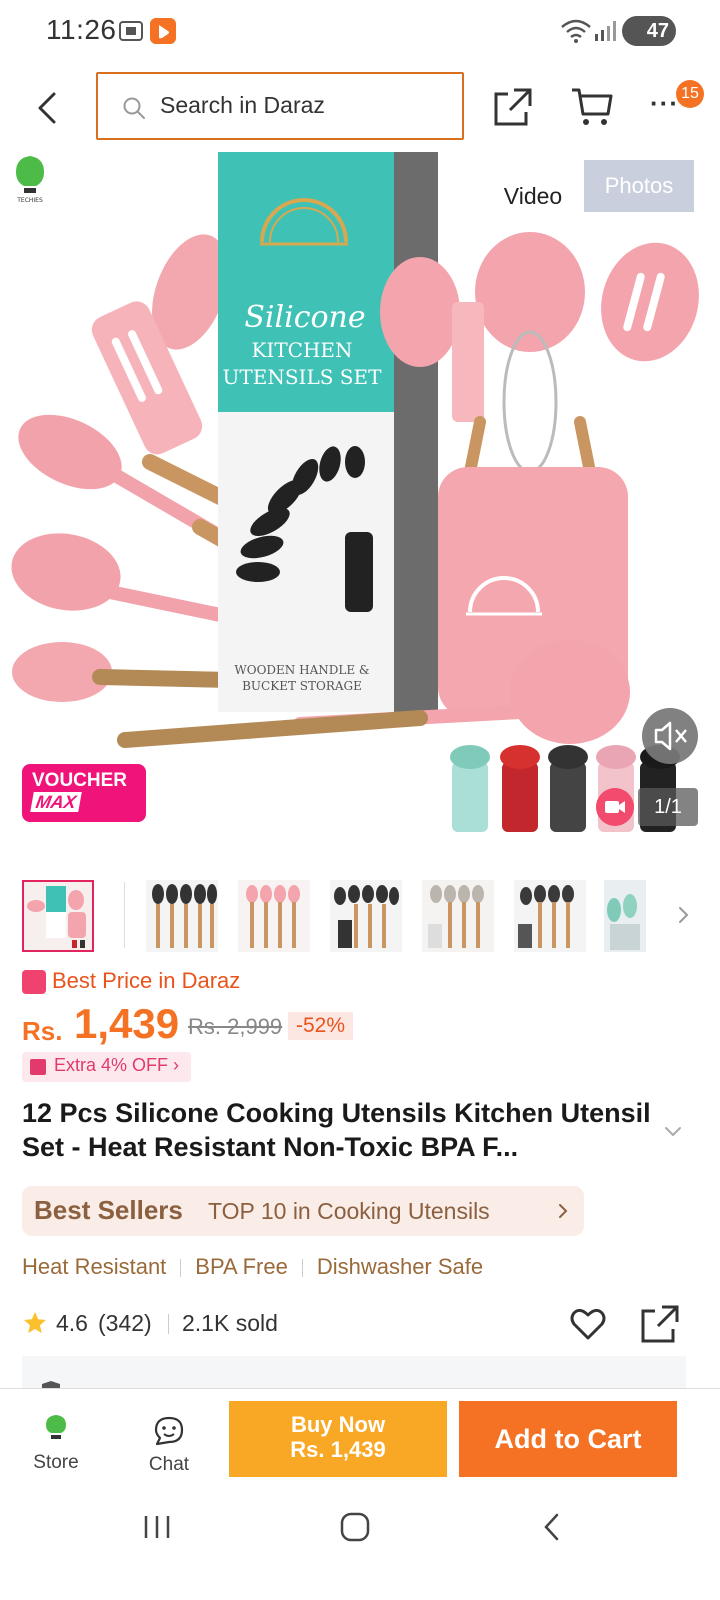  I want to click on buy-now-label: Buy Now, so click(338, 1424).